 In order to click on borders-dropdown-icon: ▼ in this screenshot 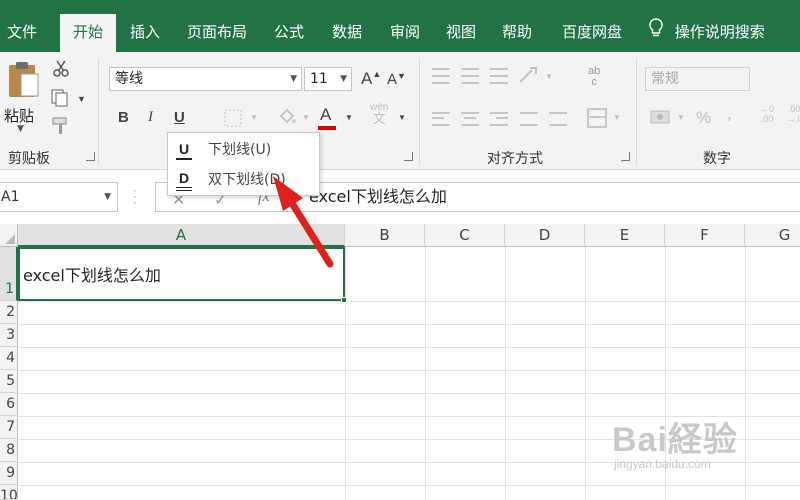, I will do `click(254, 117)`.